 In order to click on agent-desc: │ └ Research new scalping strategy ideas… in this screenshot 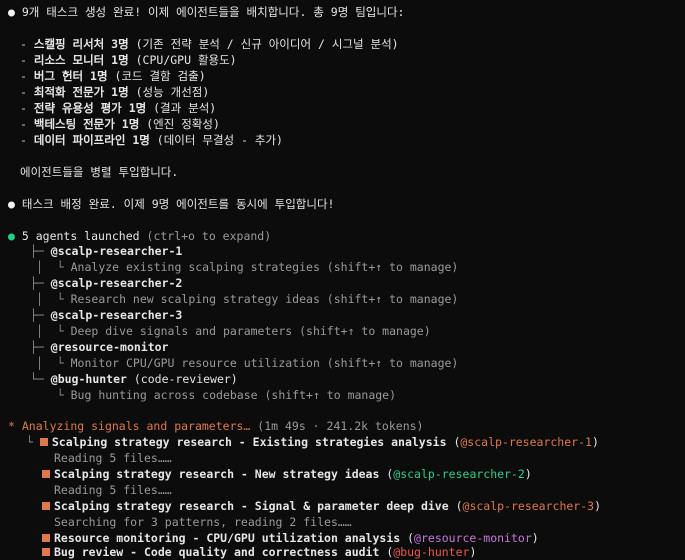, I will do `click(247, 299)`.